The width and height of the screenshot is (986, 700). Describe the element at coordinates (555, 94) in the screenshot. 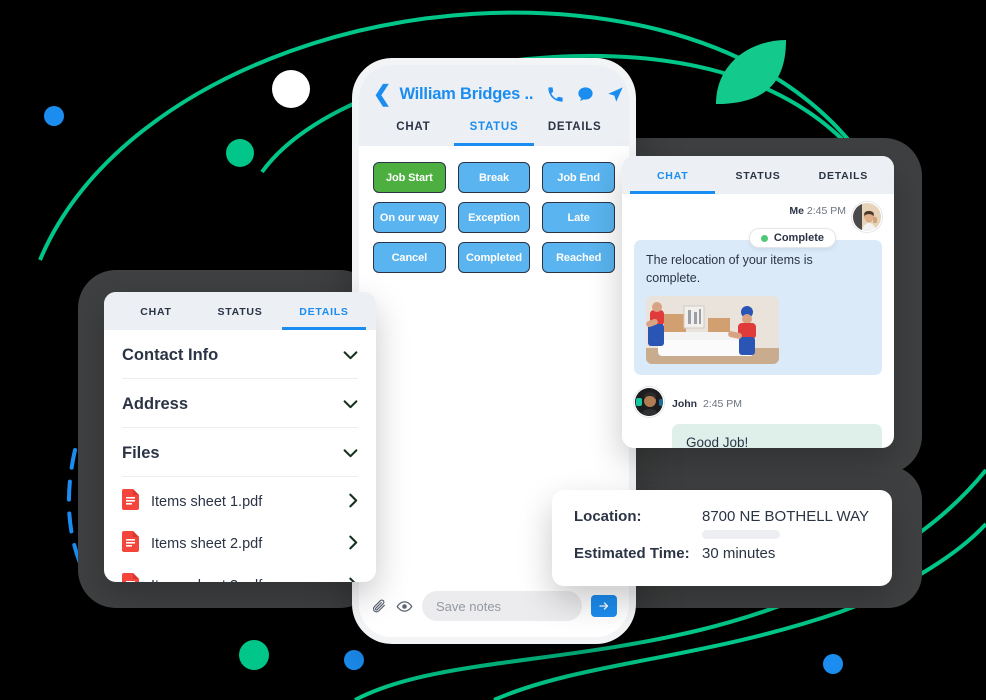

I see `phone-icon` at that location.